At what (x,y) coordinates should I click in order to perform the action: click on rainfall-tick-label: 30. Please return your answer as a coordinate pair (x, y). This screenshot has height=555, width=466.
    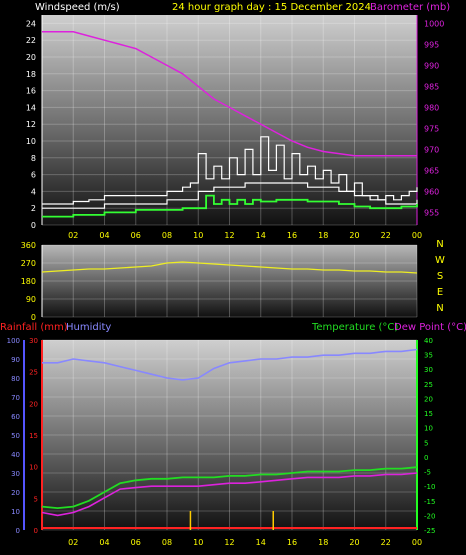
    Looking at the image, I should click on (33, 341).